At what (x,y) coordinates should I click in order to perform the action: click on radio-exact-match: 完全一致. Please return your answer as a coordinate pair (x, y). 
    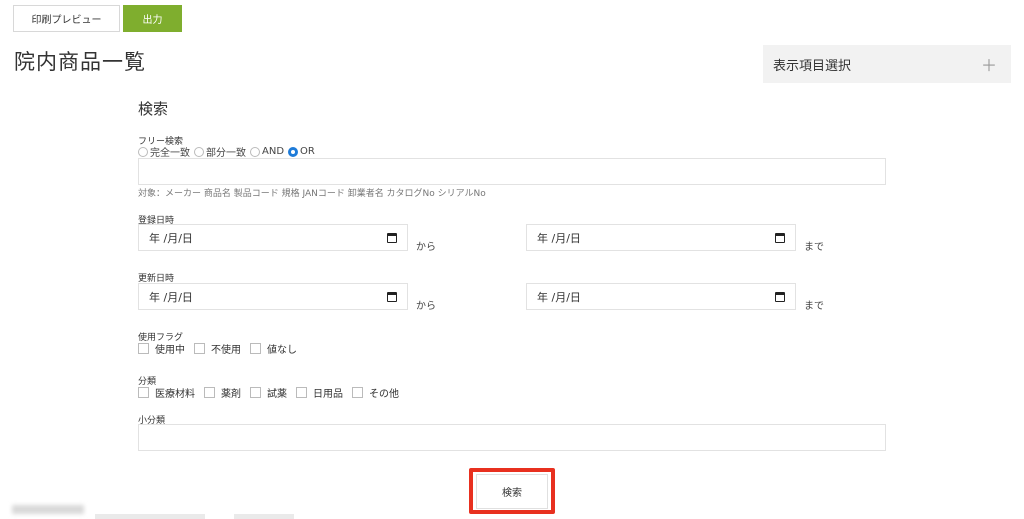
    Looking at the image, I should click on (164, 151).